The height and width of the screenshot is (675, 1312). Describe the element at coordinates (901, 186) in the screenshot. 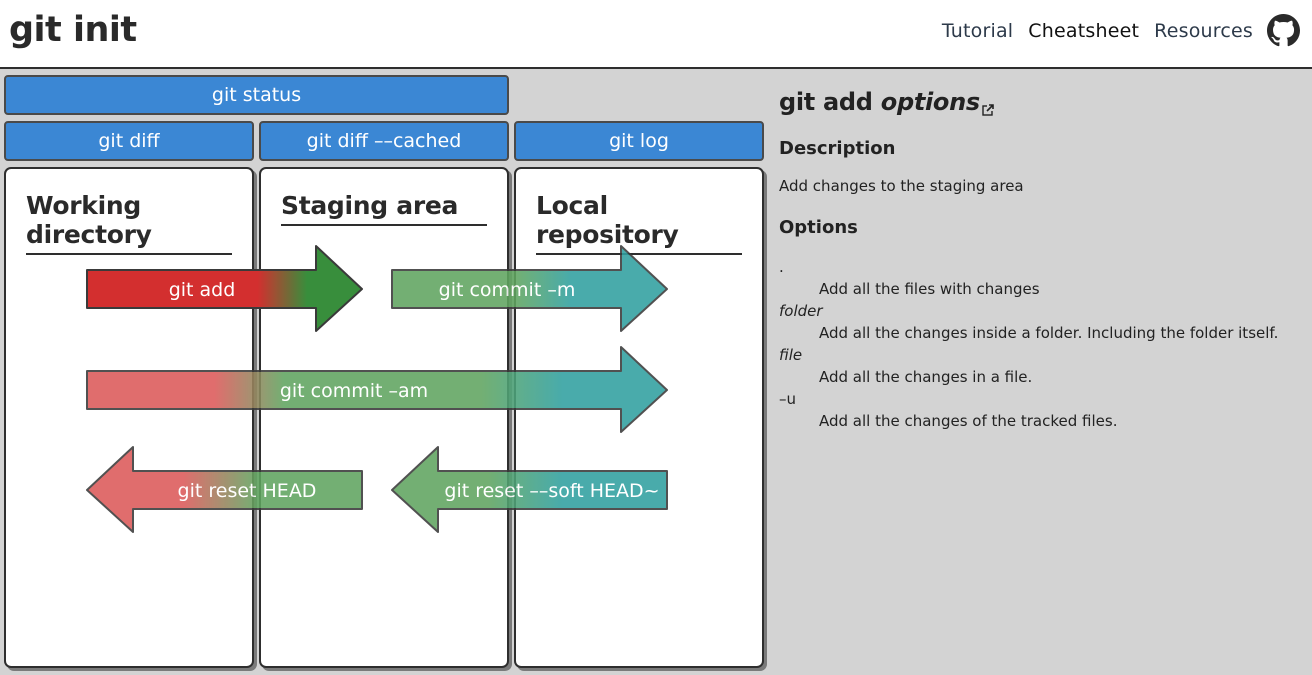

I see `description-text: Add changes to the staging area` at that location.